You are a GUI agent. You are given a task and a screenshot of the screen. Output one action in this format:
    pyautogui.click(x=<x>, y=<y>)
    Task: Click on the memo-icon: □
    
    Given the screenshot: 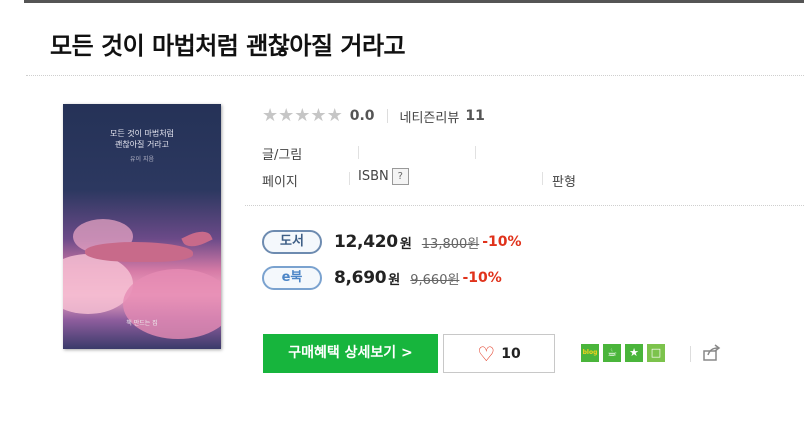 What is the action you would take?
    pyautogui.click(x=656, y=353)
    